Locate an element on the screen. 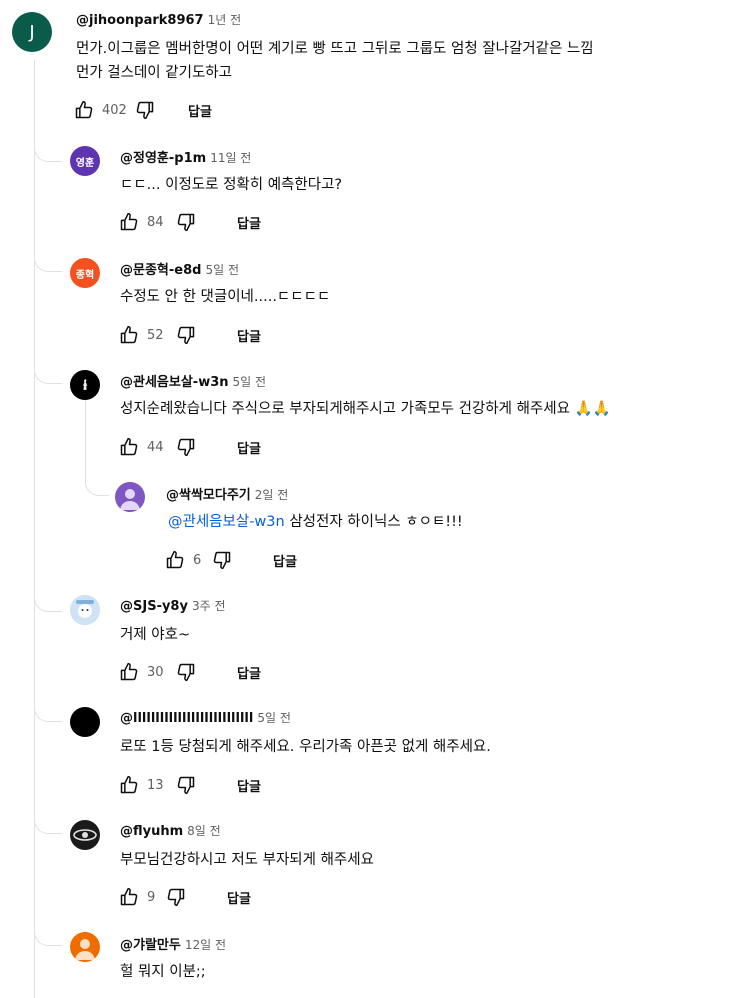  comment-actions: 30 답글 is located at coordinates (189, 672).